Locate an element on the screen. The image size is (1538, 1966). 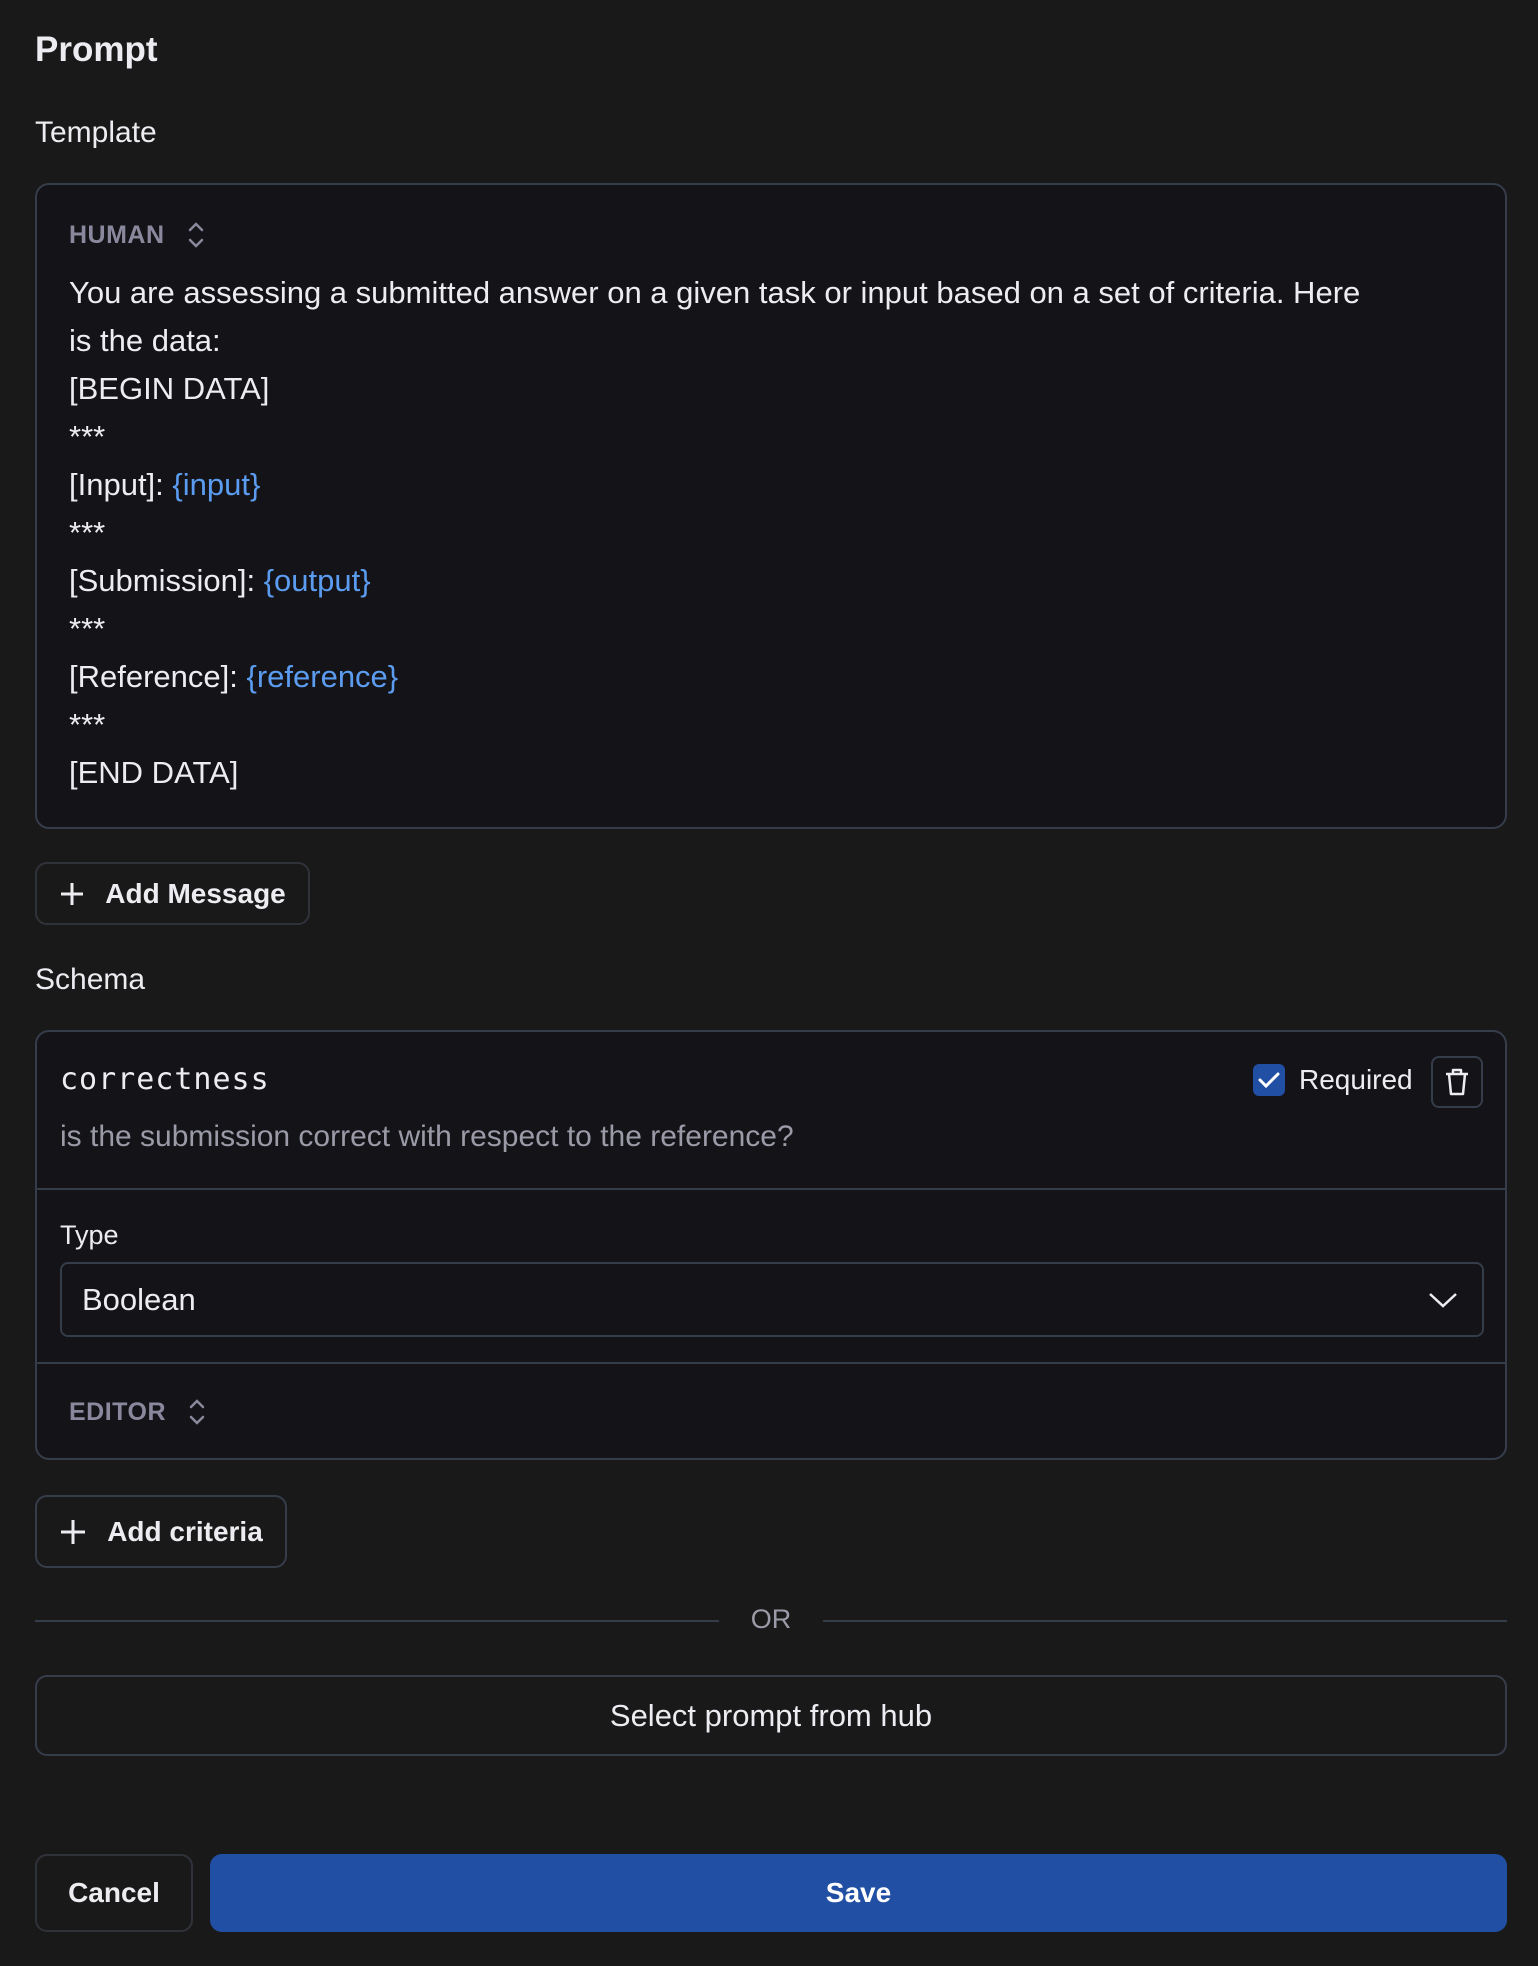
template-variable: {input} is located at coordinates (216, 484).